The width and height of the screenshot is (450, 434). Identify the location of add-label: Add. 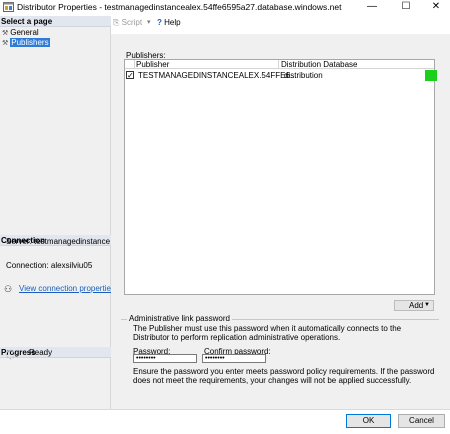
(416, 305).